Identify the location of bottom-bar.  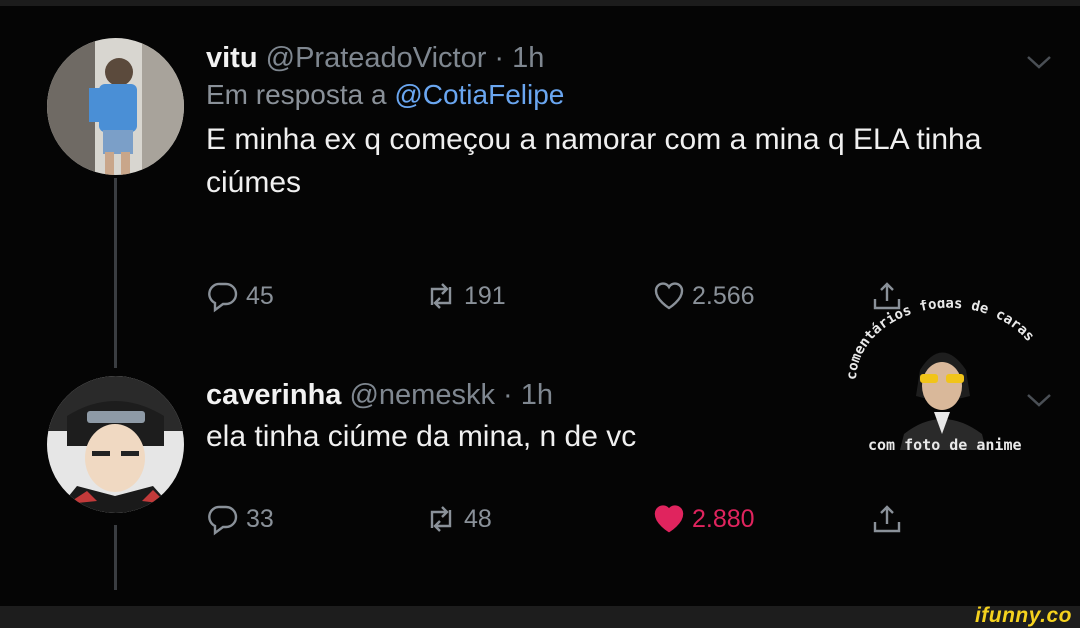
(540, 617).